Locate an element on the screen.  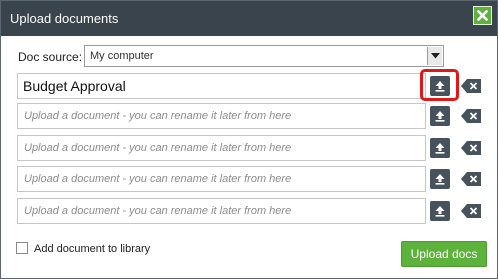
upload-docs-button: Upload docs is located at coordinates (444, 254).